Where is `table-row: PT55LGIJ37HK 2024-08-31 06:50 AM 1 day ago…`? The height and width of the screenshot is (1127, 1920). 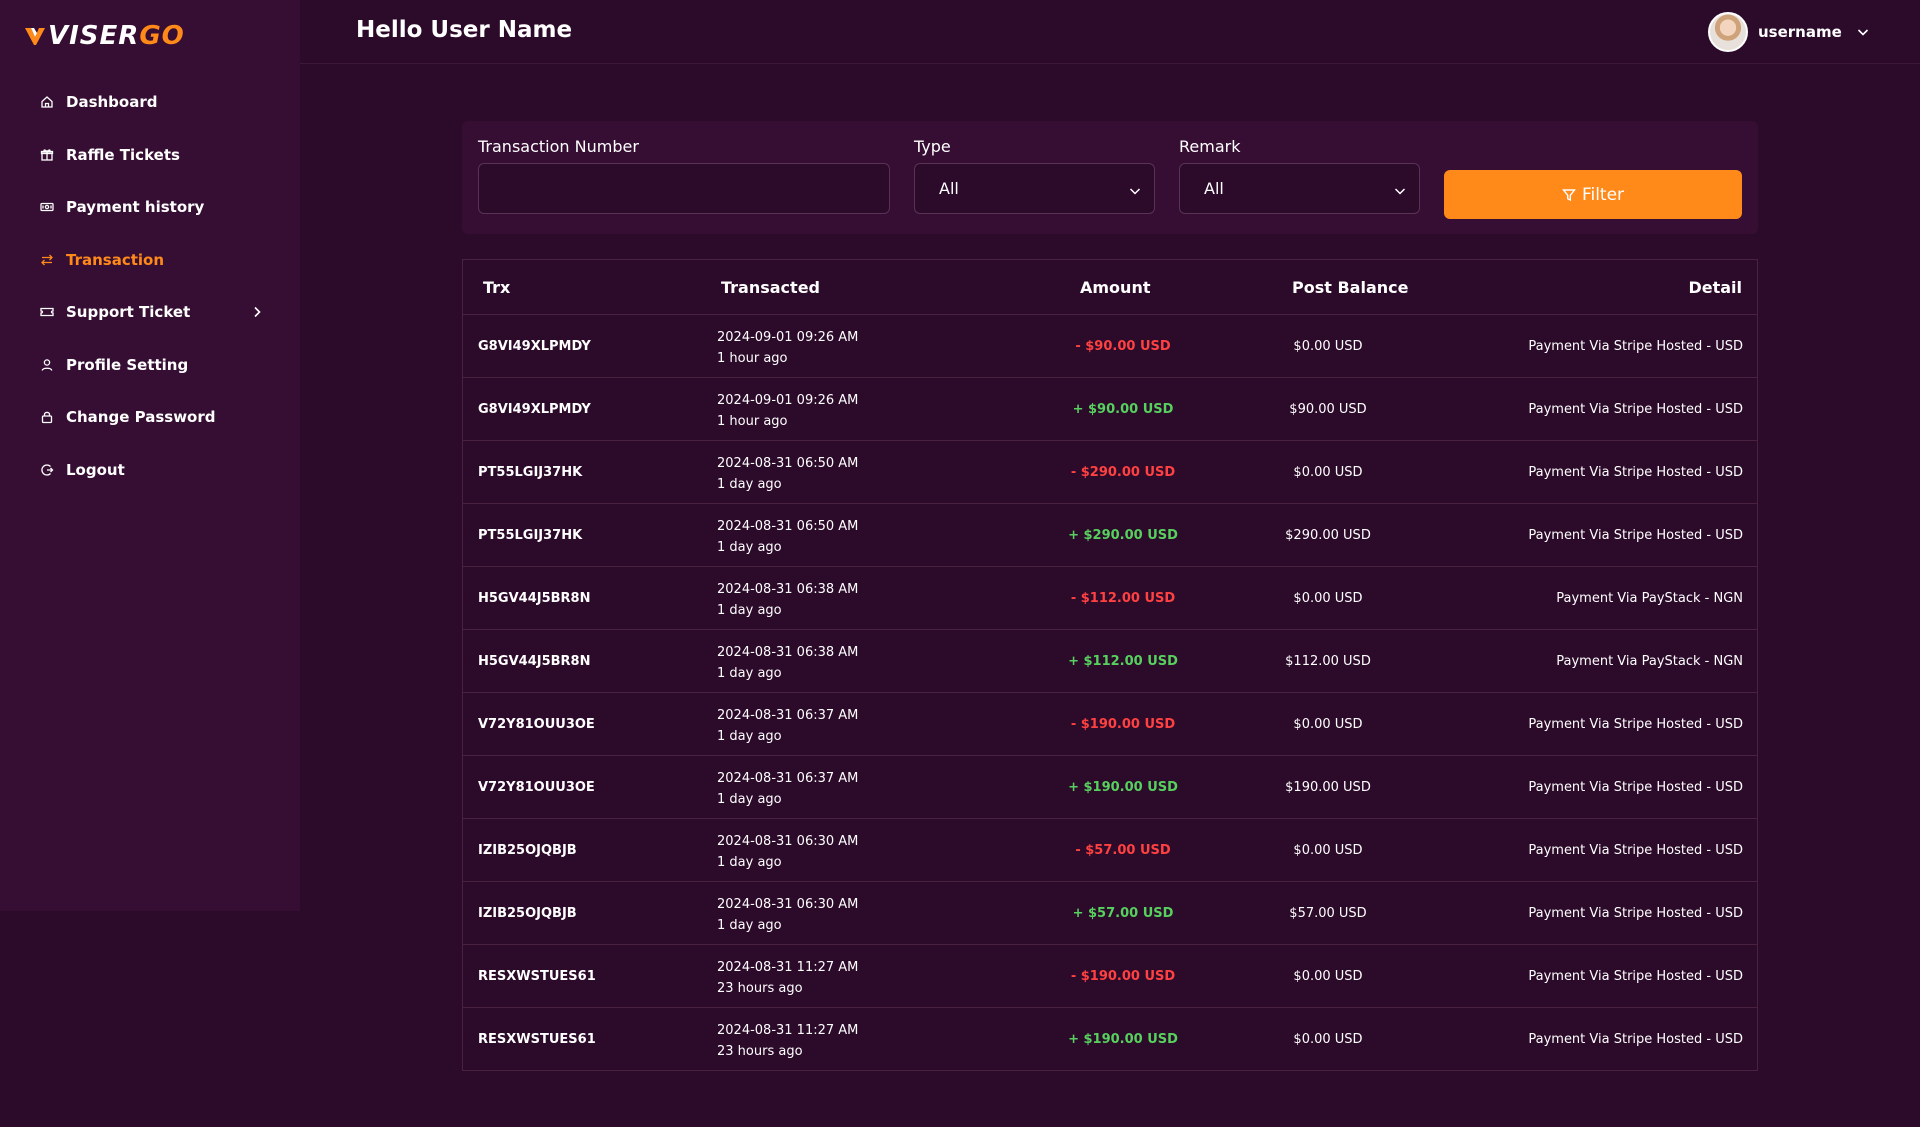
table-row: PT55LGIJ37HK 2024-08-31 06:50 AM 1 day ago… is located at coordinates (1110, 472).